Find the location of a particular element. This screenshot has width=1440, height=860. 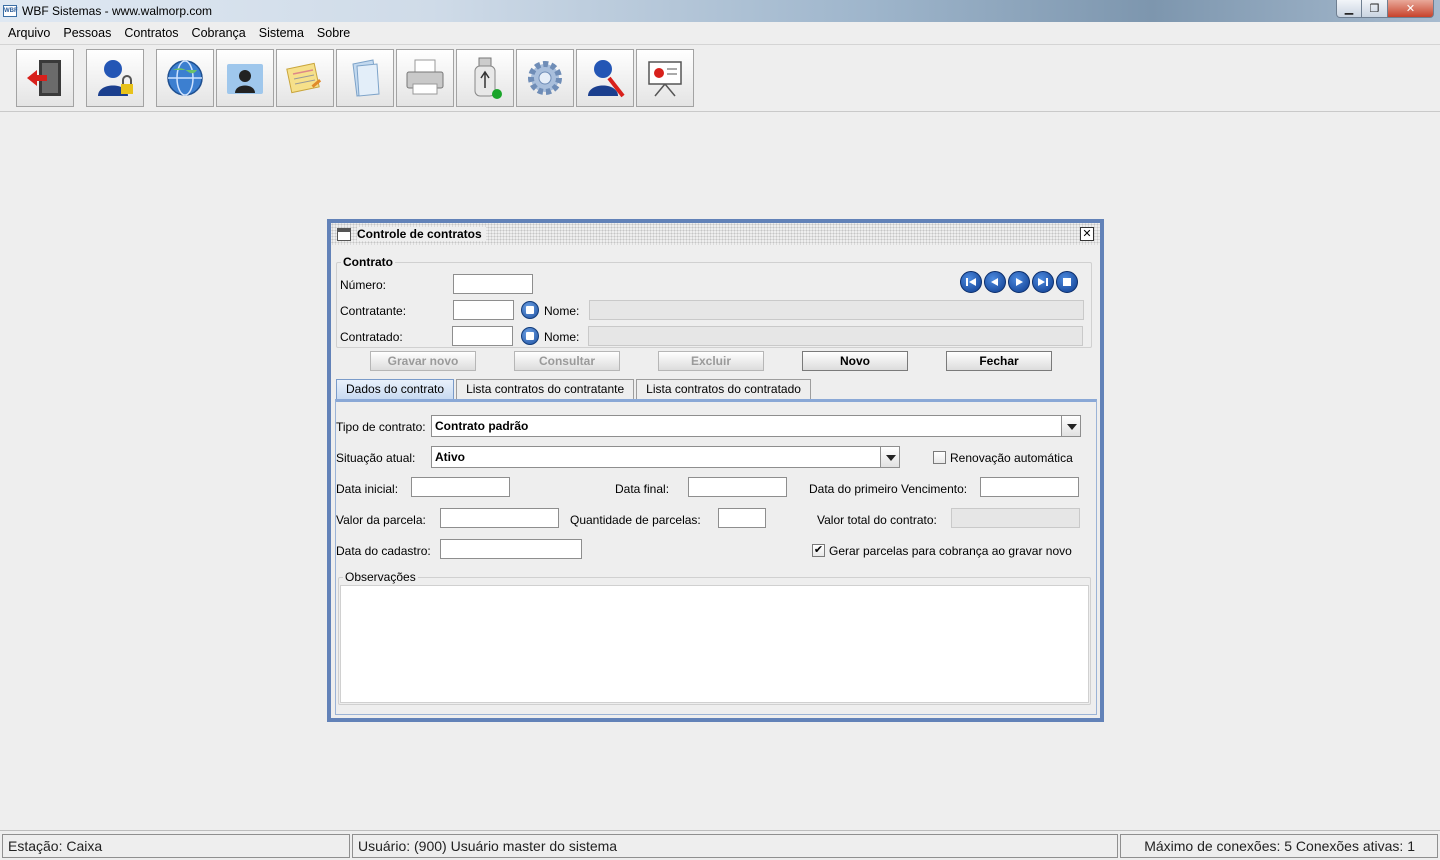

toolbar-print-button is located at coordinates (425, 78).